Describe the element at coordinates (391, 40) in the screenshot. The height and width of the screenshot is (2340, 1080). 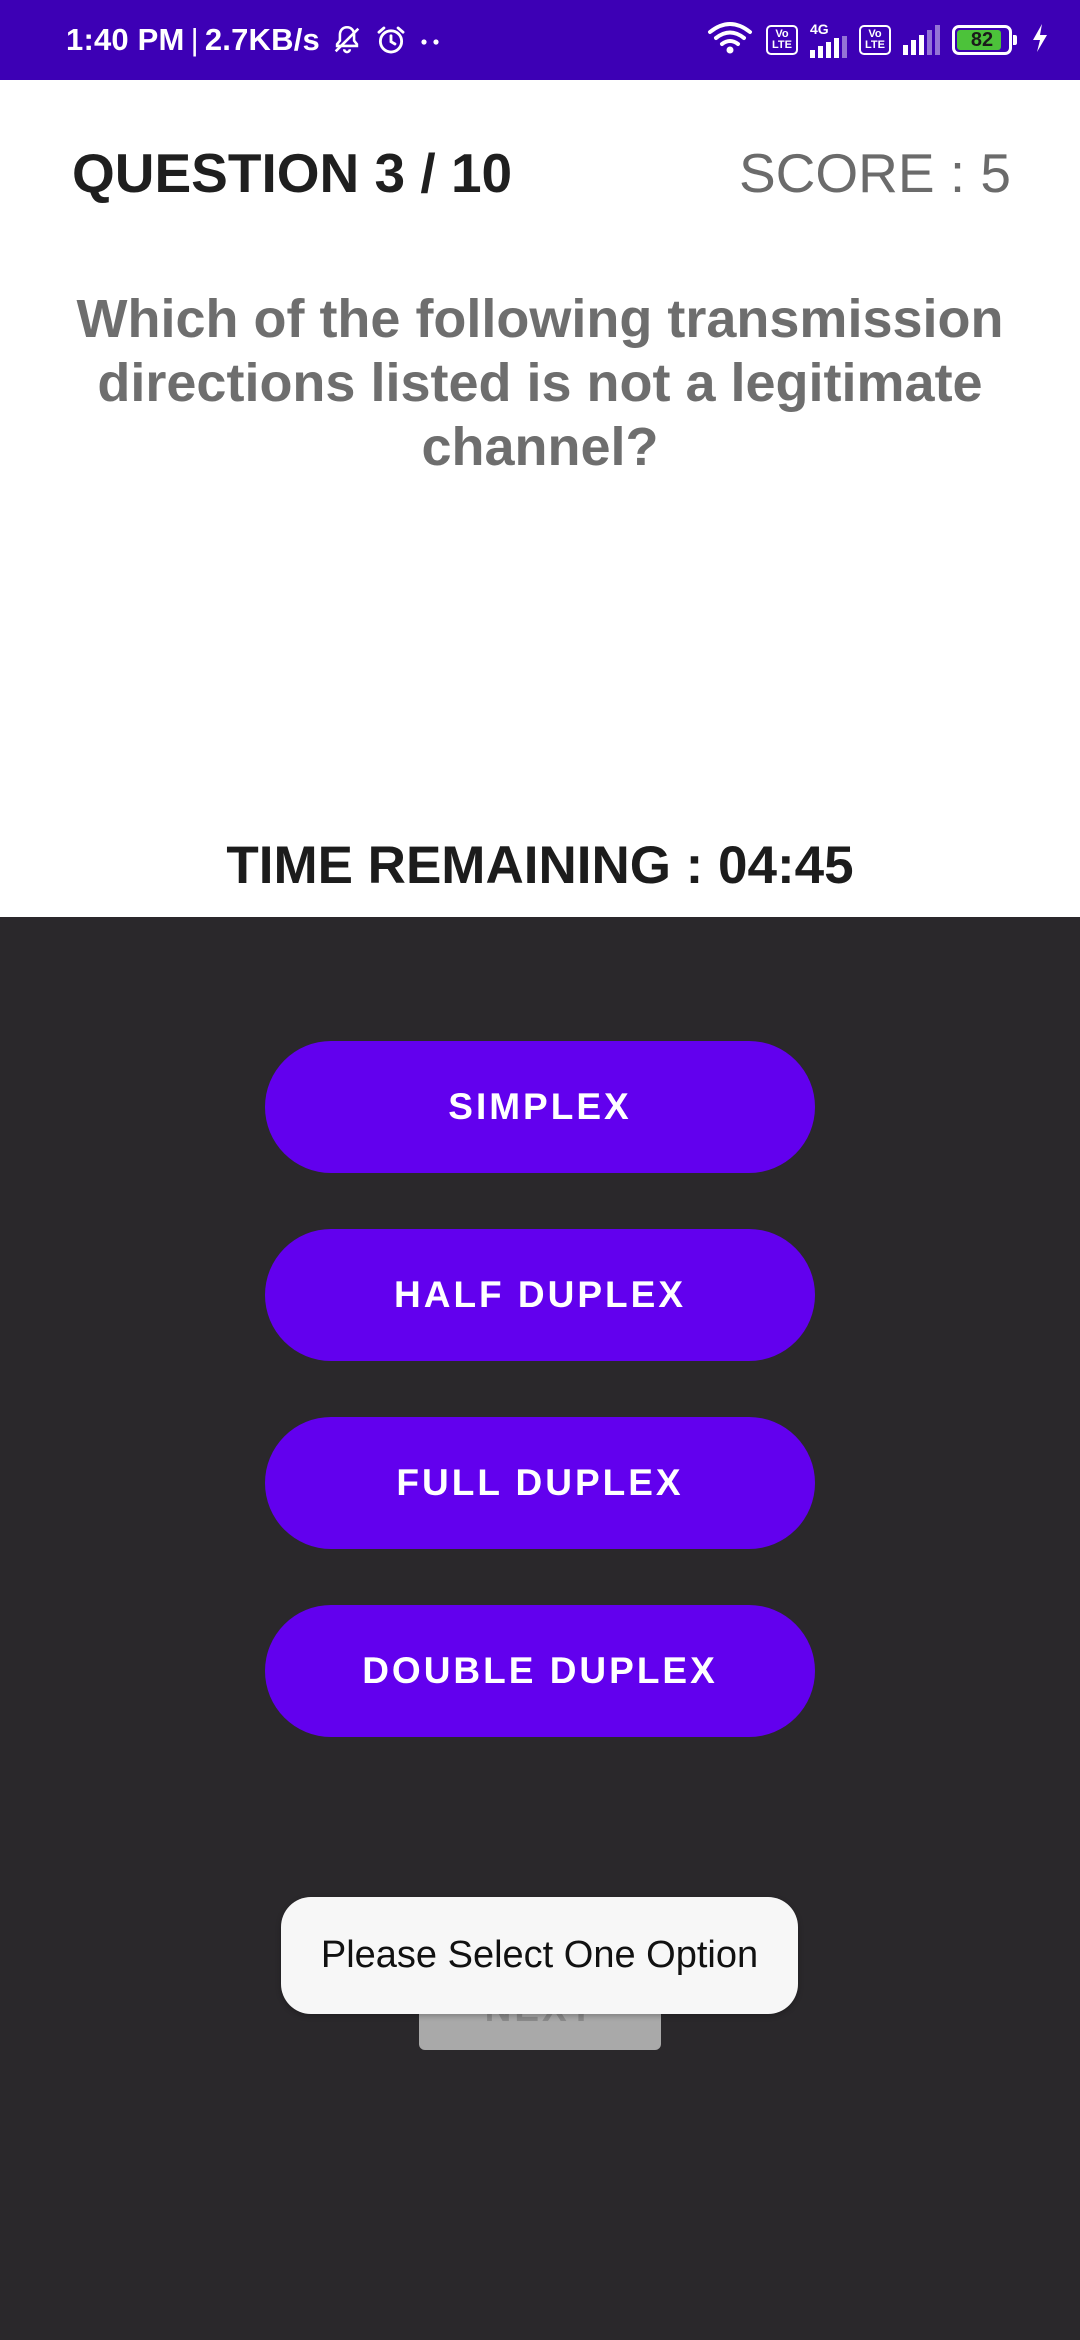
I see `alarm-icon` at that location.